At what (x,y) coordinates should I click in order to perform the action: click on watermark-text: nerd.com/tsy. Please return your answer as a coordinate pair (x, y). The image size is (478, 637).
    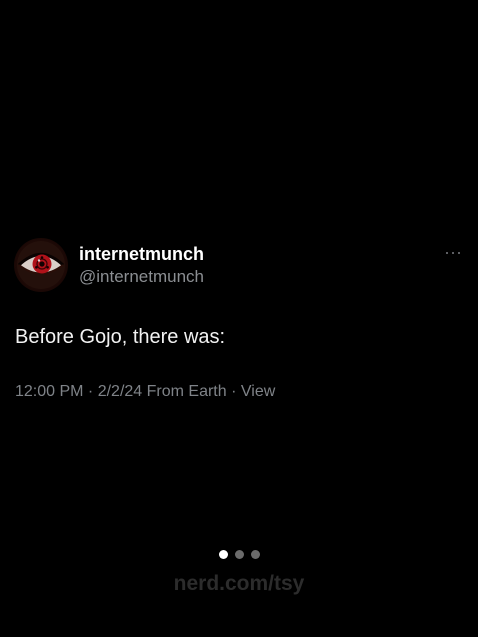
    Looking at the image, I should click on (239, 583).